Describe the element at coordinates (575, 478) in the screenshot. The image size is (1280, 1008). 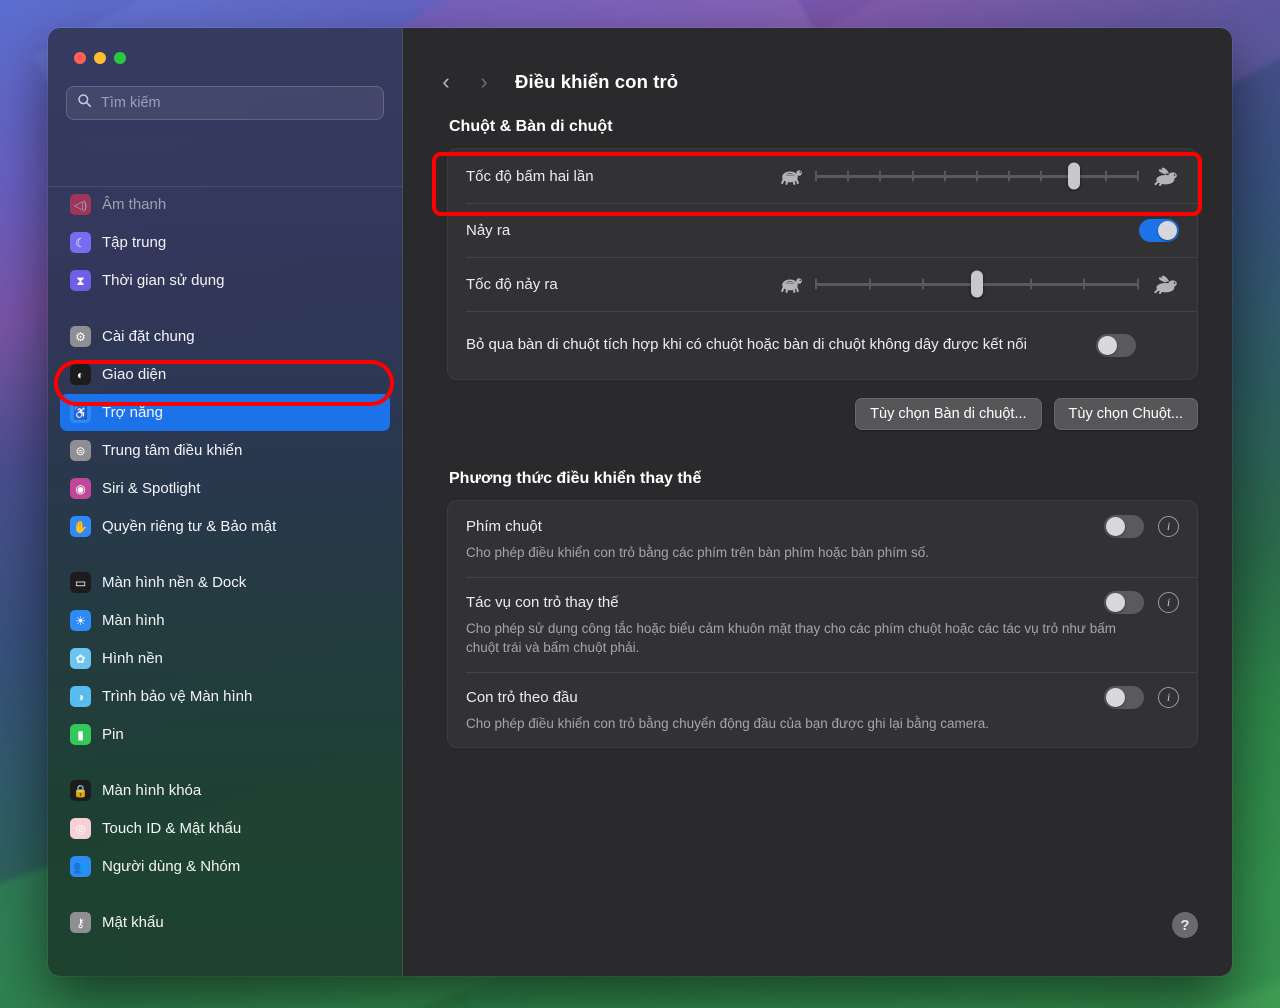
I see `alternate-section-heading: Phương thức điều khiển thay thế` at that location.